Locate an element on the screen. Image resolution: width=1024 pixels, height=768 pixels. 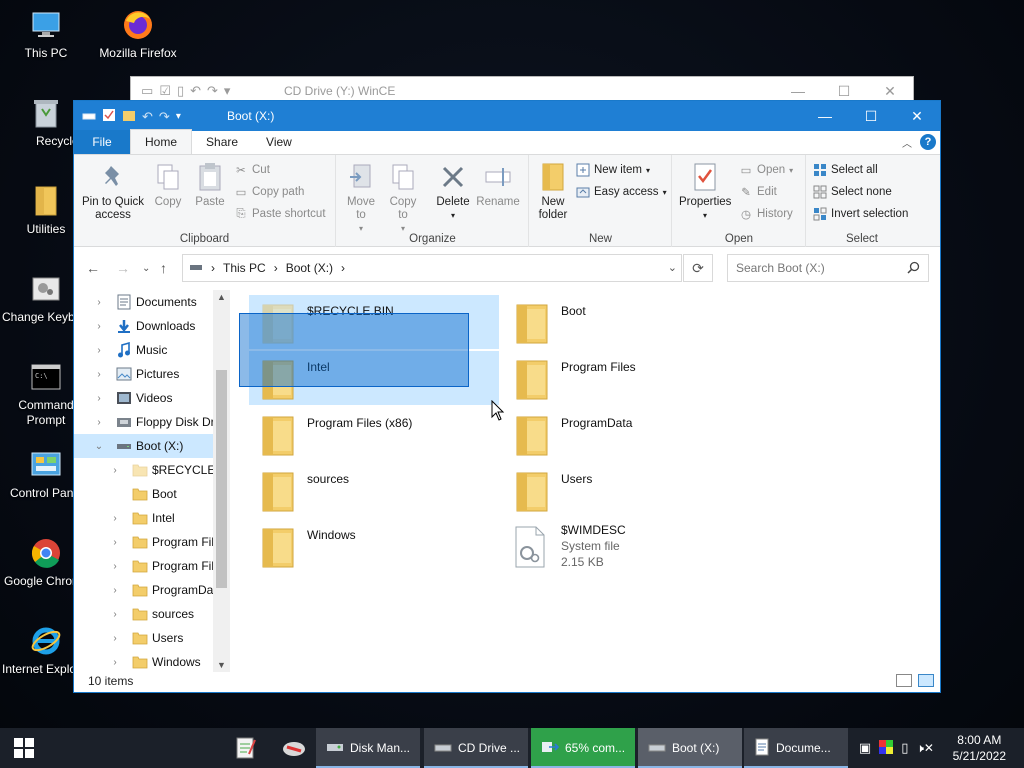
undo-icon: ↶ is located at coordinates (147, 117).